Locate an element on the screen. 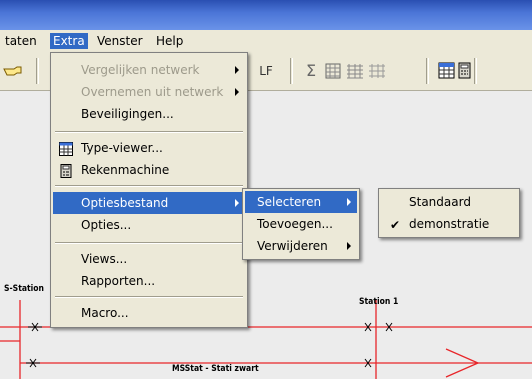  optiesbestand-submenu: Selecteren Toevoegen... Verwijderen is located at coordinates (301, 224).